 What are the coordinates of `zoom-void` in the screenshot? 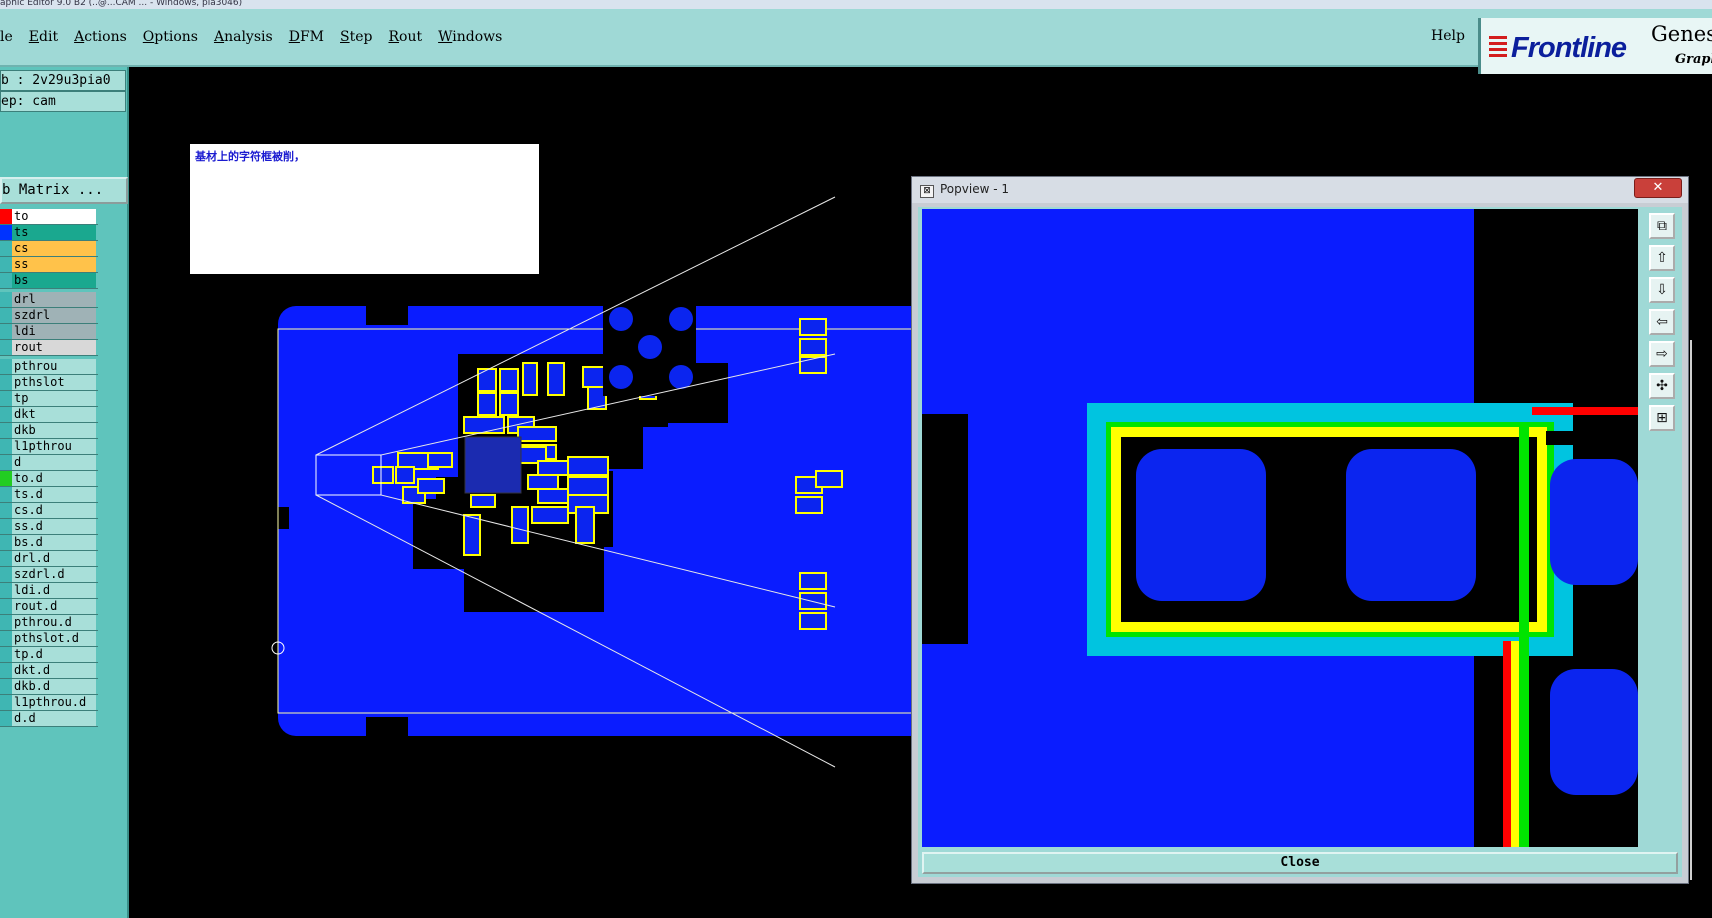 It's located at (945, 529).